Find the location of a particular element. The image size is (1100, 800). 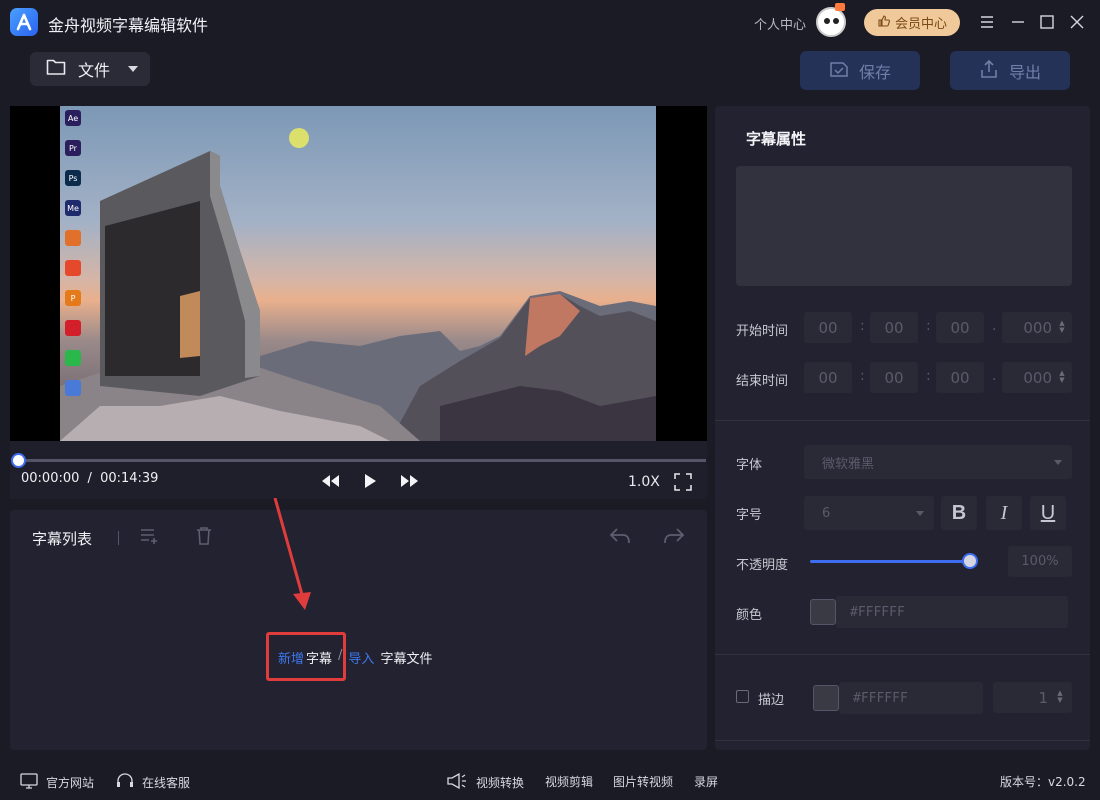

picture-to-video-link: 图片转视频 is located at coordinates (643, 781).